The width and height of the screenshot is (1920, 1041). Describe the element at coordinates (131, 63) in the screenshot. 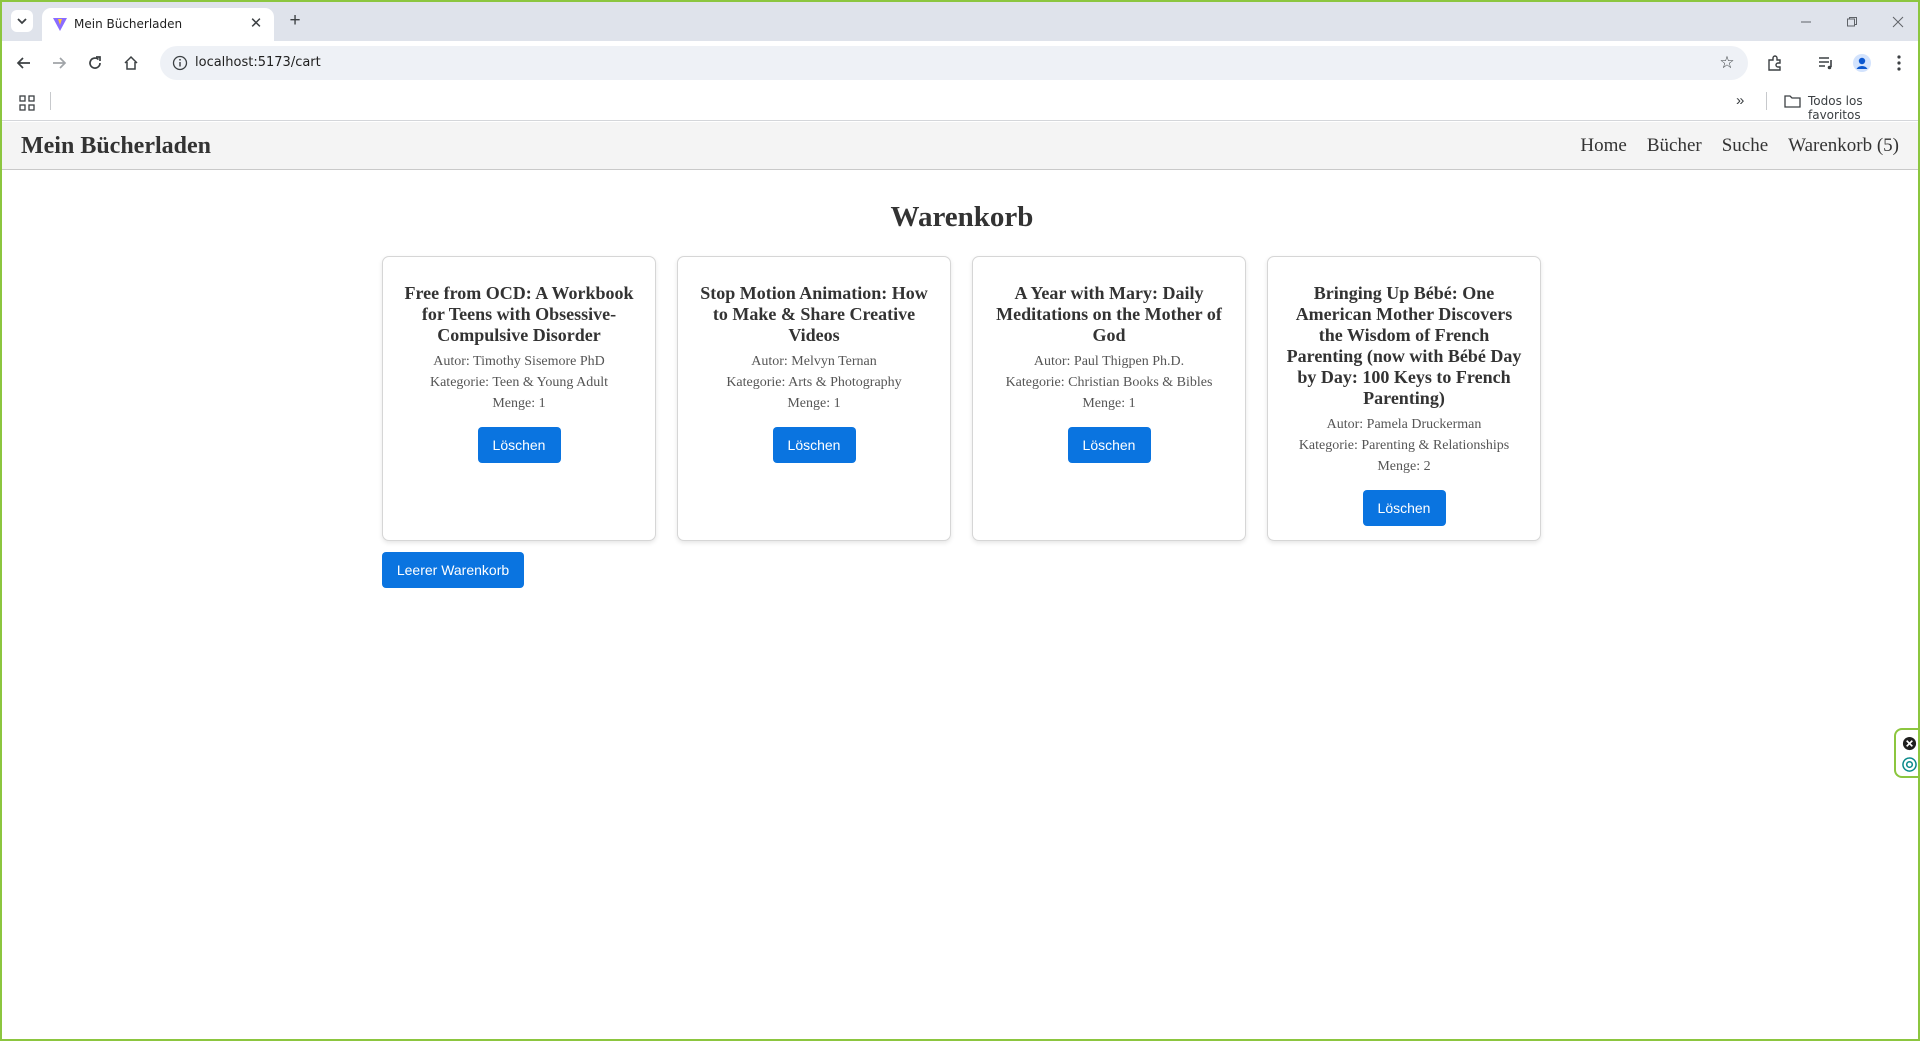

I see `home-icon` at that location.